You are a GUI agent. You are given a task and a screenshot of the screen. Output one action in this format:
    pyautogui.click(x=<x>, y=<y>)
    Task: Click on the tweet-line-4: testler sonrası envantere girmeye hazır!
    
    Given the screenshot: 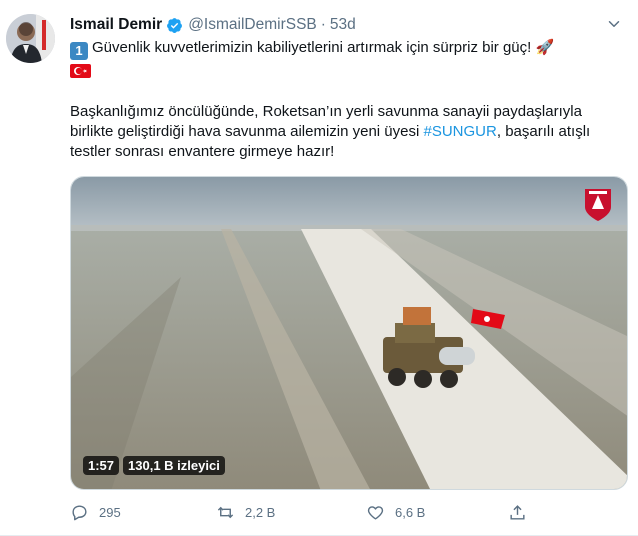 What is the action you would take?
    pyautogui.click(x=202, y=151)
    